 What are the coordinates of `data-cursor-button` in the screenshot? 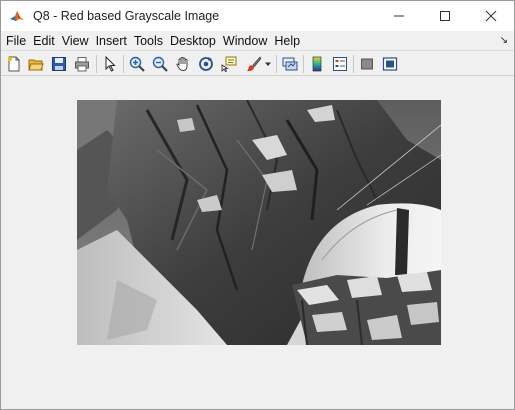 It's located at (229, 64).